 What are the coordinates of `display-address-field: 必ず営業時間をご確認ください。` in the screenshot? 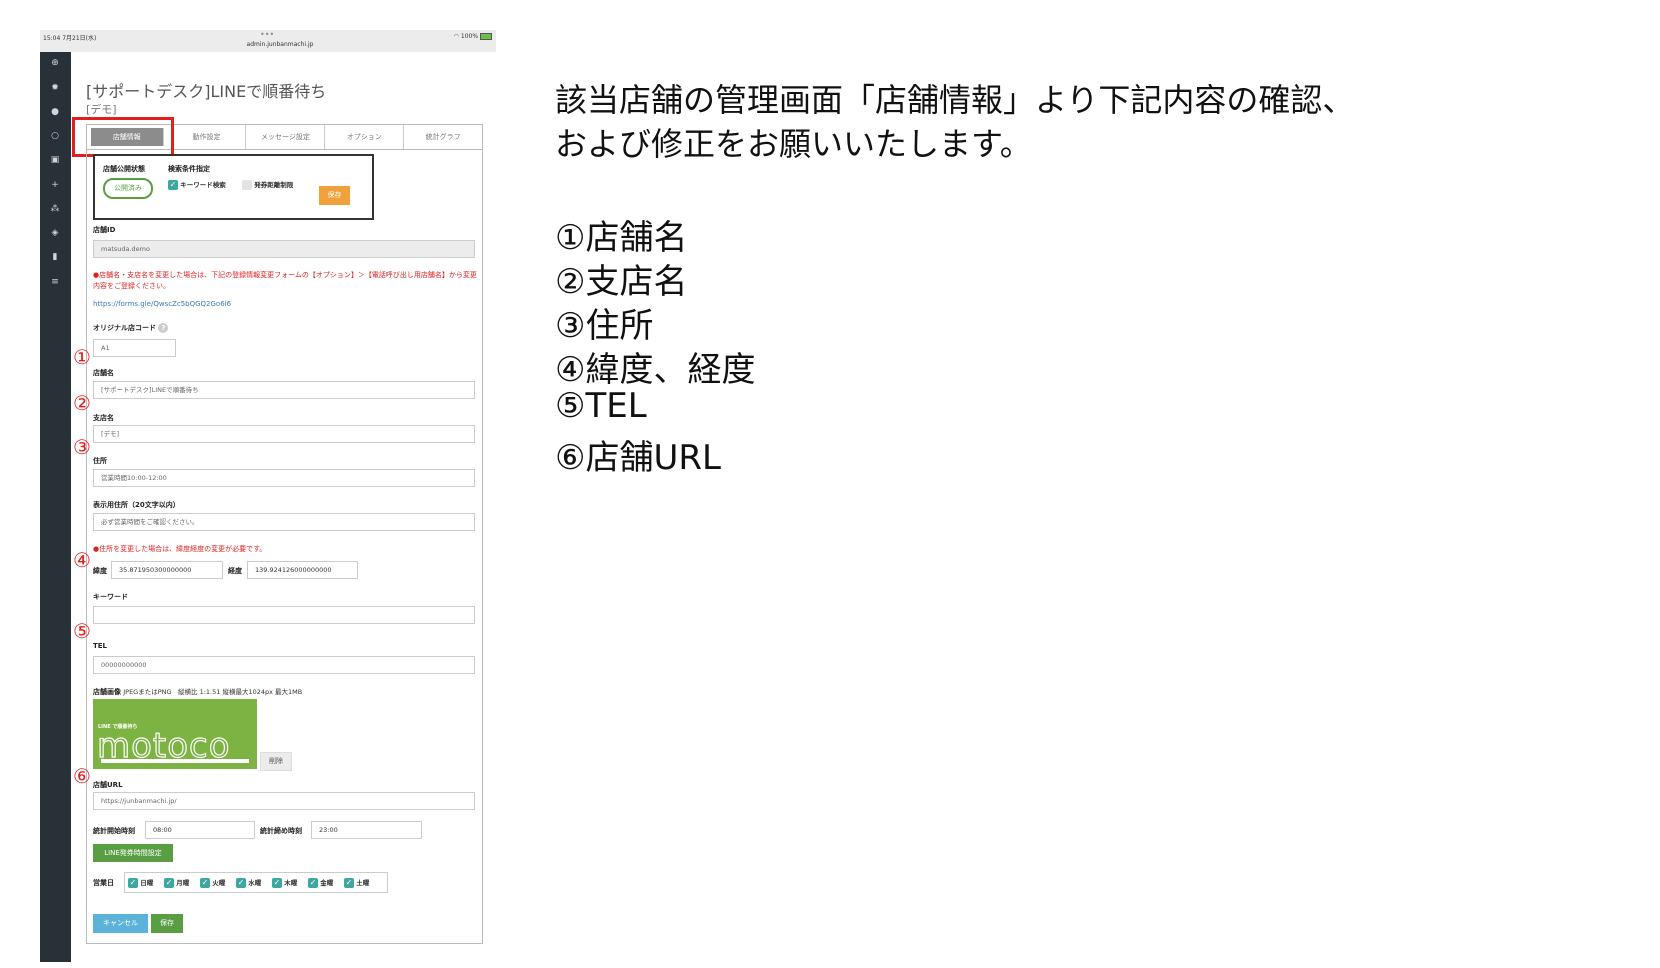 It's located at (284, 522).